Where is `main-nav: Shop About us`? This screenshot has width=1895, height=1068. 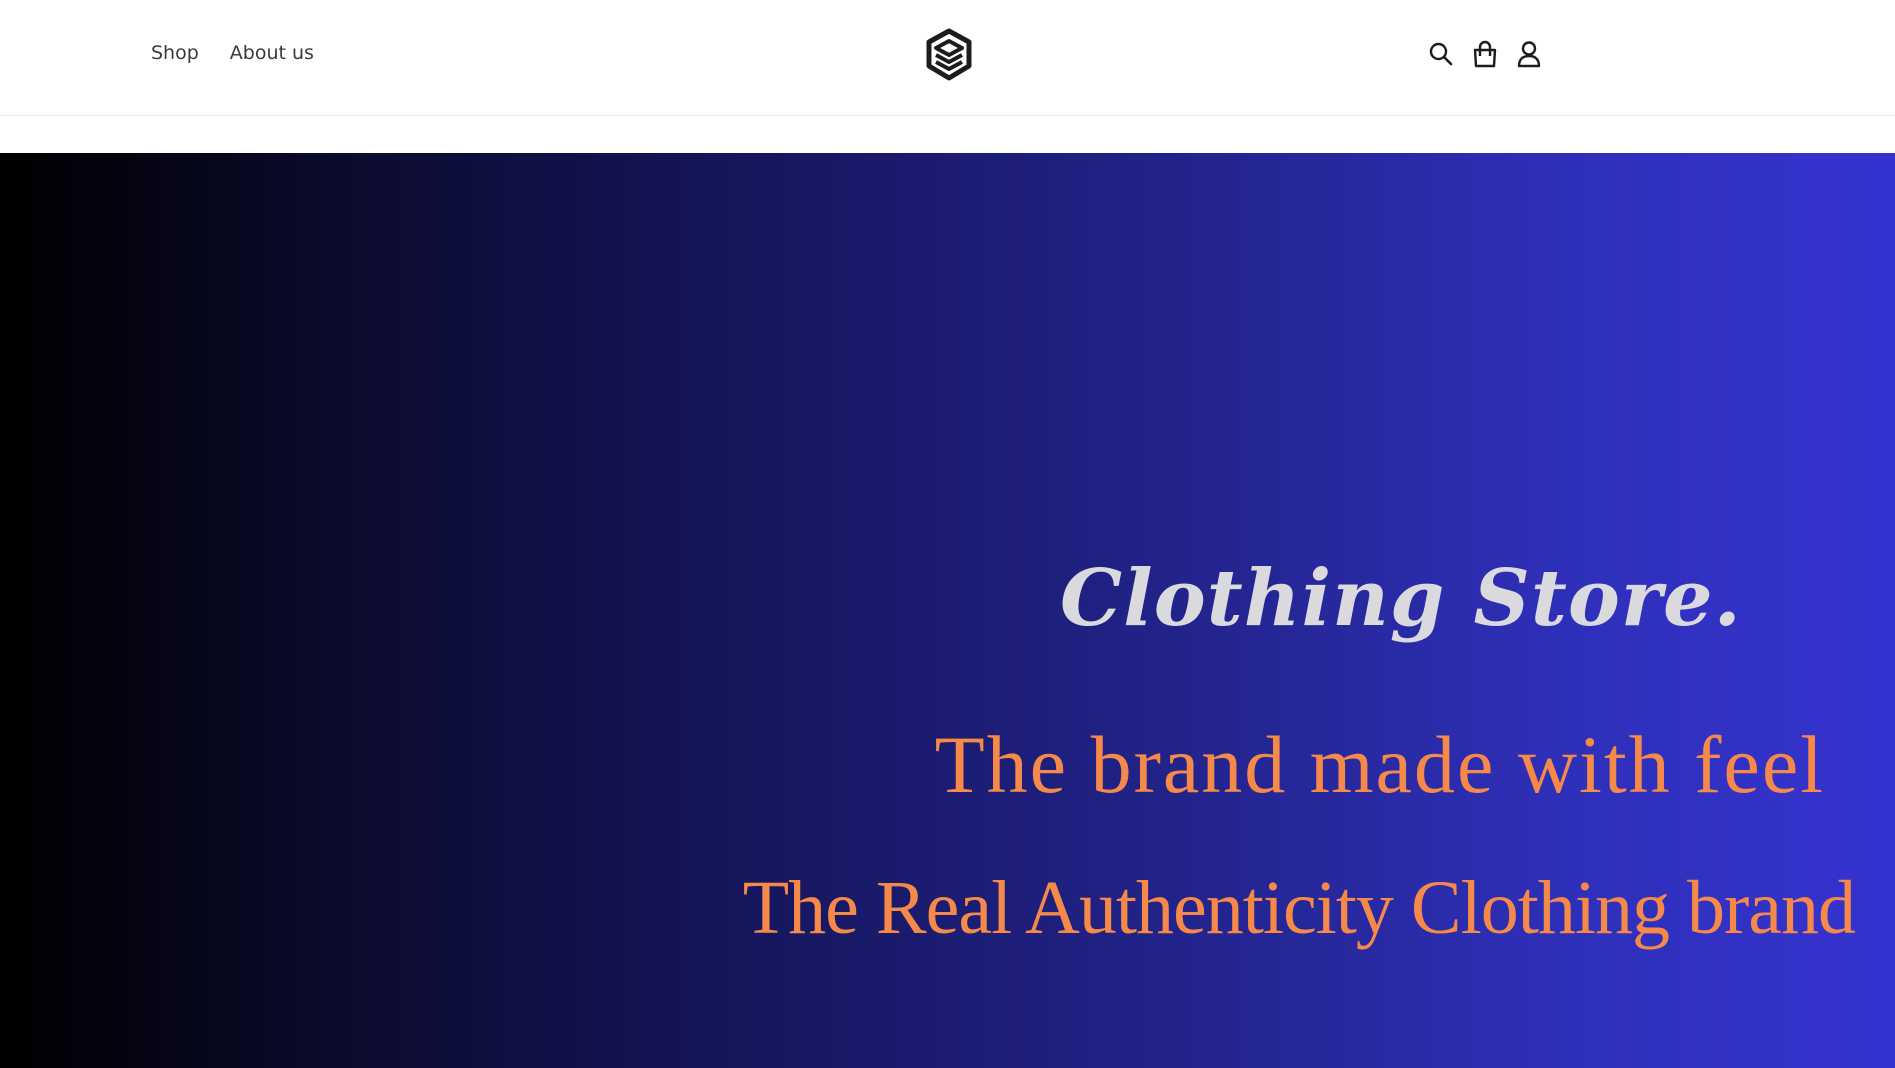
main-nav: Shop About us is located at coordinates (232, 53).